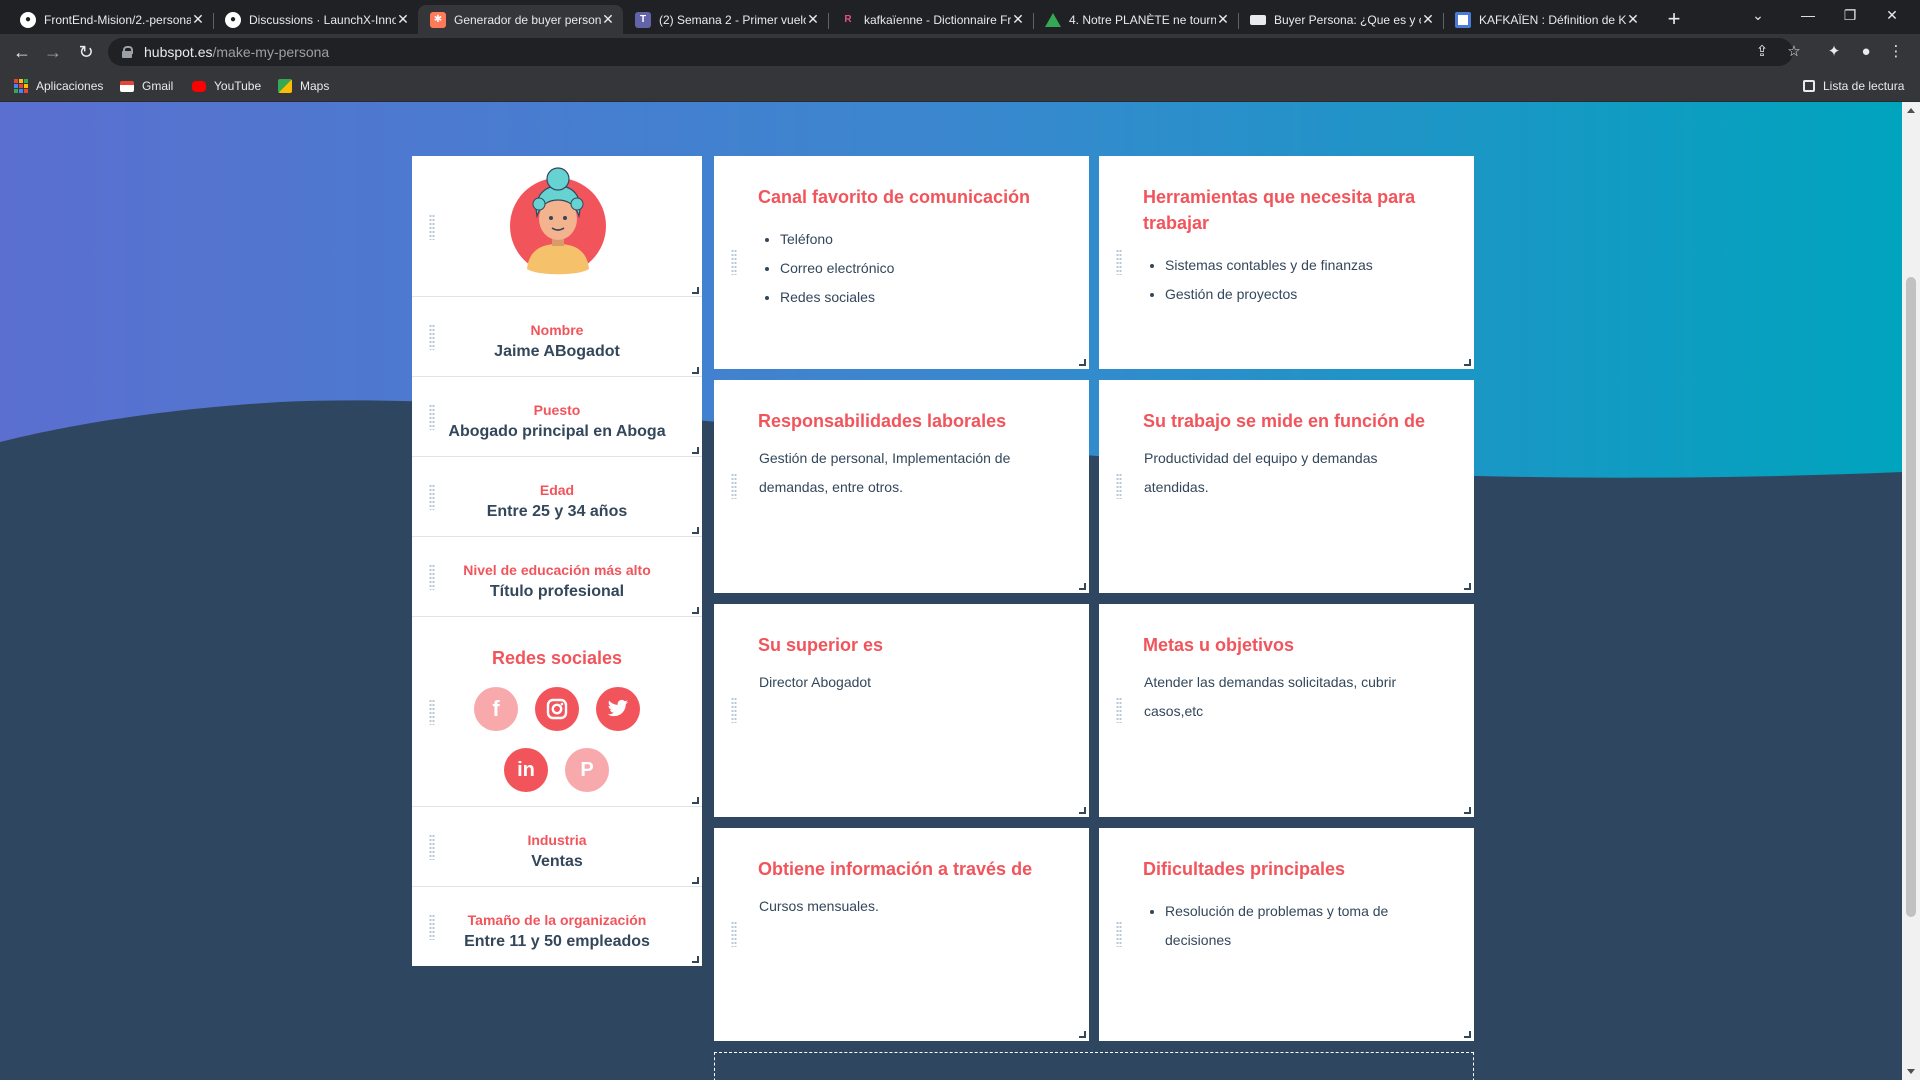  What do you see at coordinates (931, 19) in the screenshot?
I see `tab-kafkaienne: R kafkaïenne - Dictionnaire Fr ✕` at bounding box center [931, 19].